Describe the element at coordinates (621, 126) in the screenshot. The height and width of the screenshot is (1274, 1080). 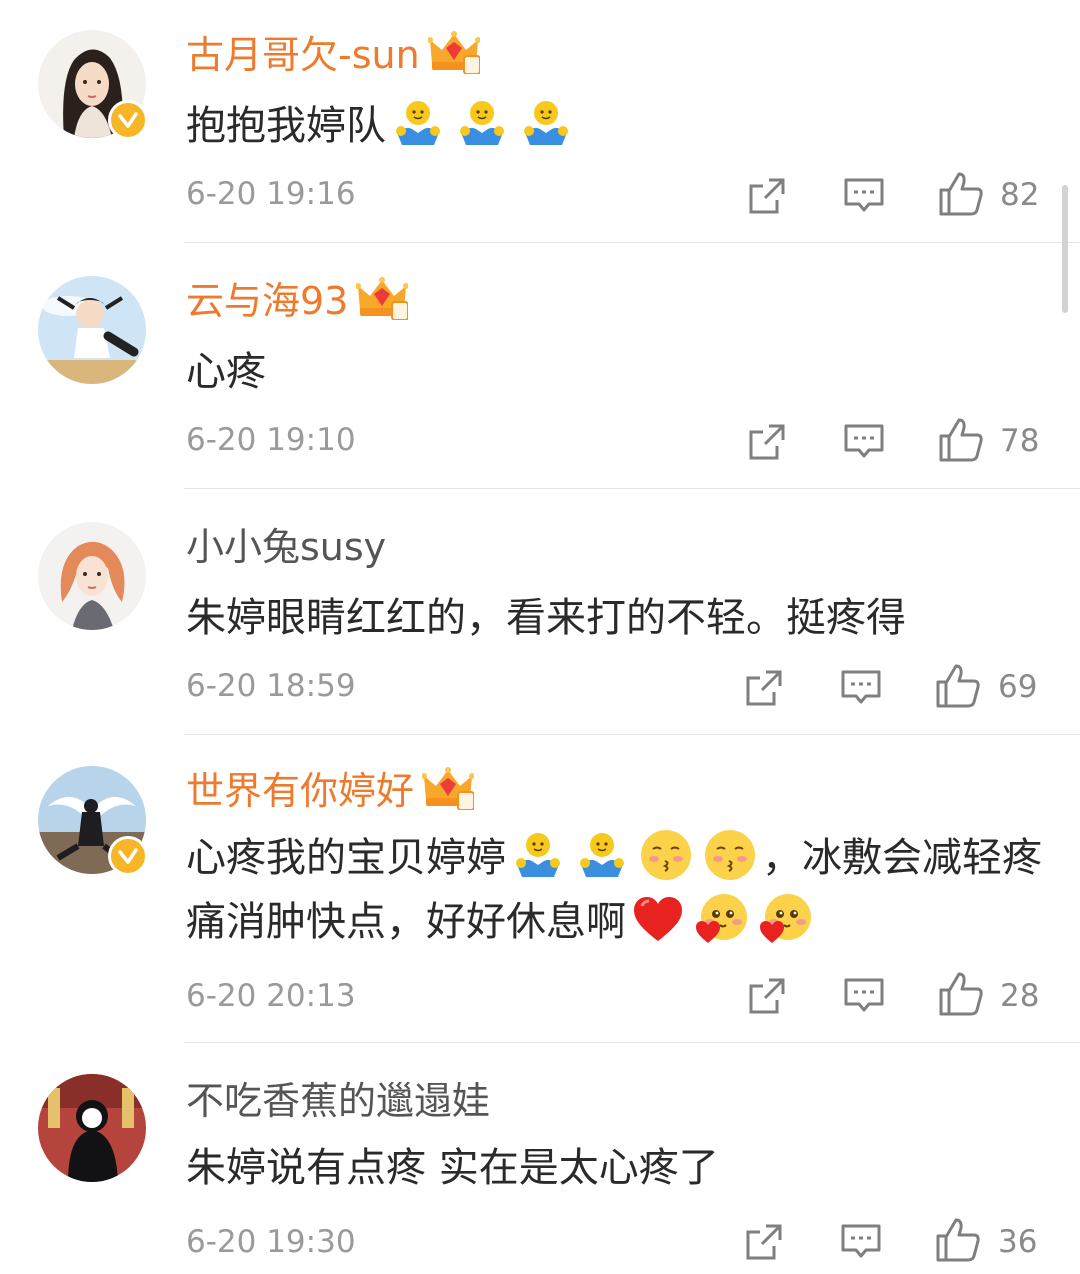
I see `comment-text: 抱抱我婷队` at that location.